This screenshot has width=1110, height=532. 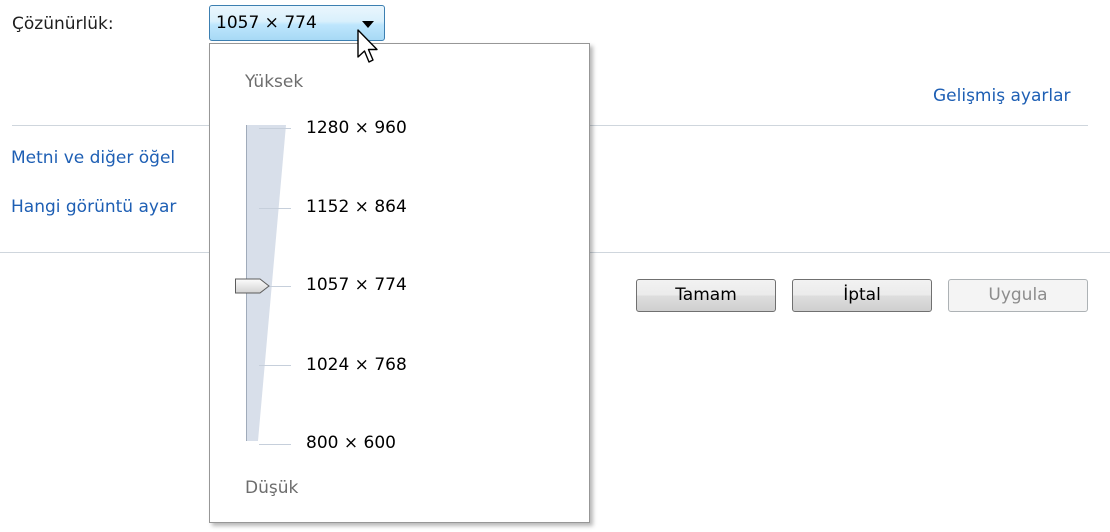 I want to click on resolution-option: 1280 × 960, so click(x=356, y=128).